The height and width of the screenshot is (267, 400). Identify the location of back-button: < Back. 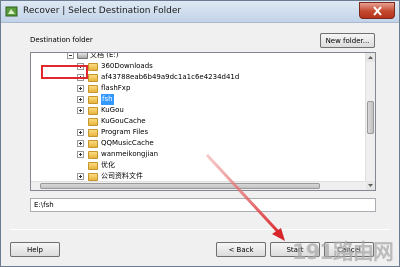
(241, 249).